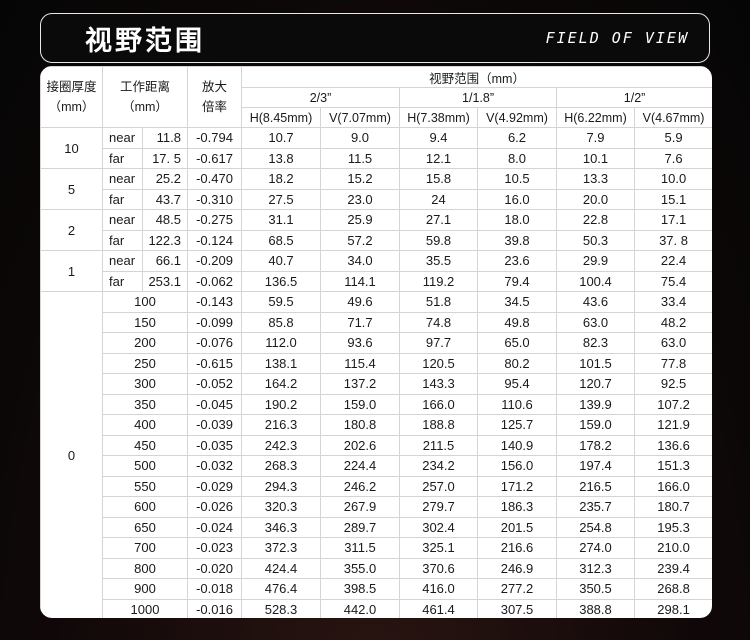 Image resolution: width=750 pixels, height=640 pixels. What do you see at coordinates (517, 220) in the screenshot?
I see `fov-value-cell: 18.0` at bounding box center [517, 220].